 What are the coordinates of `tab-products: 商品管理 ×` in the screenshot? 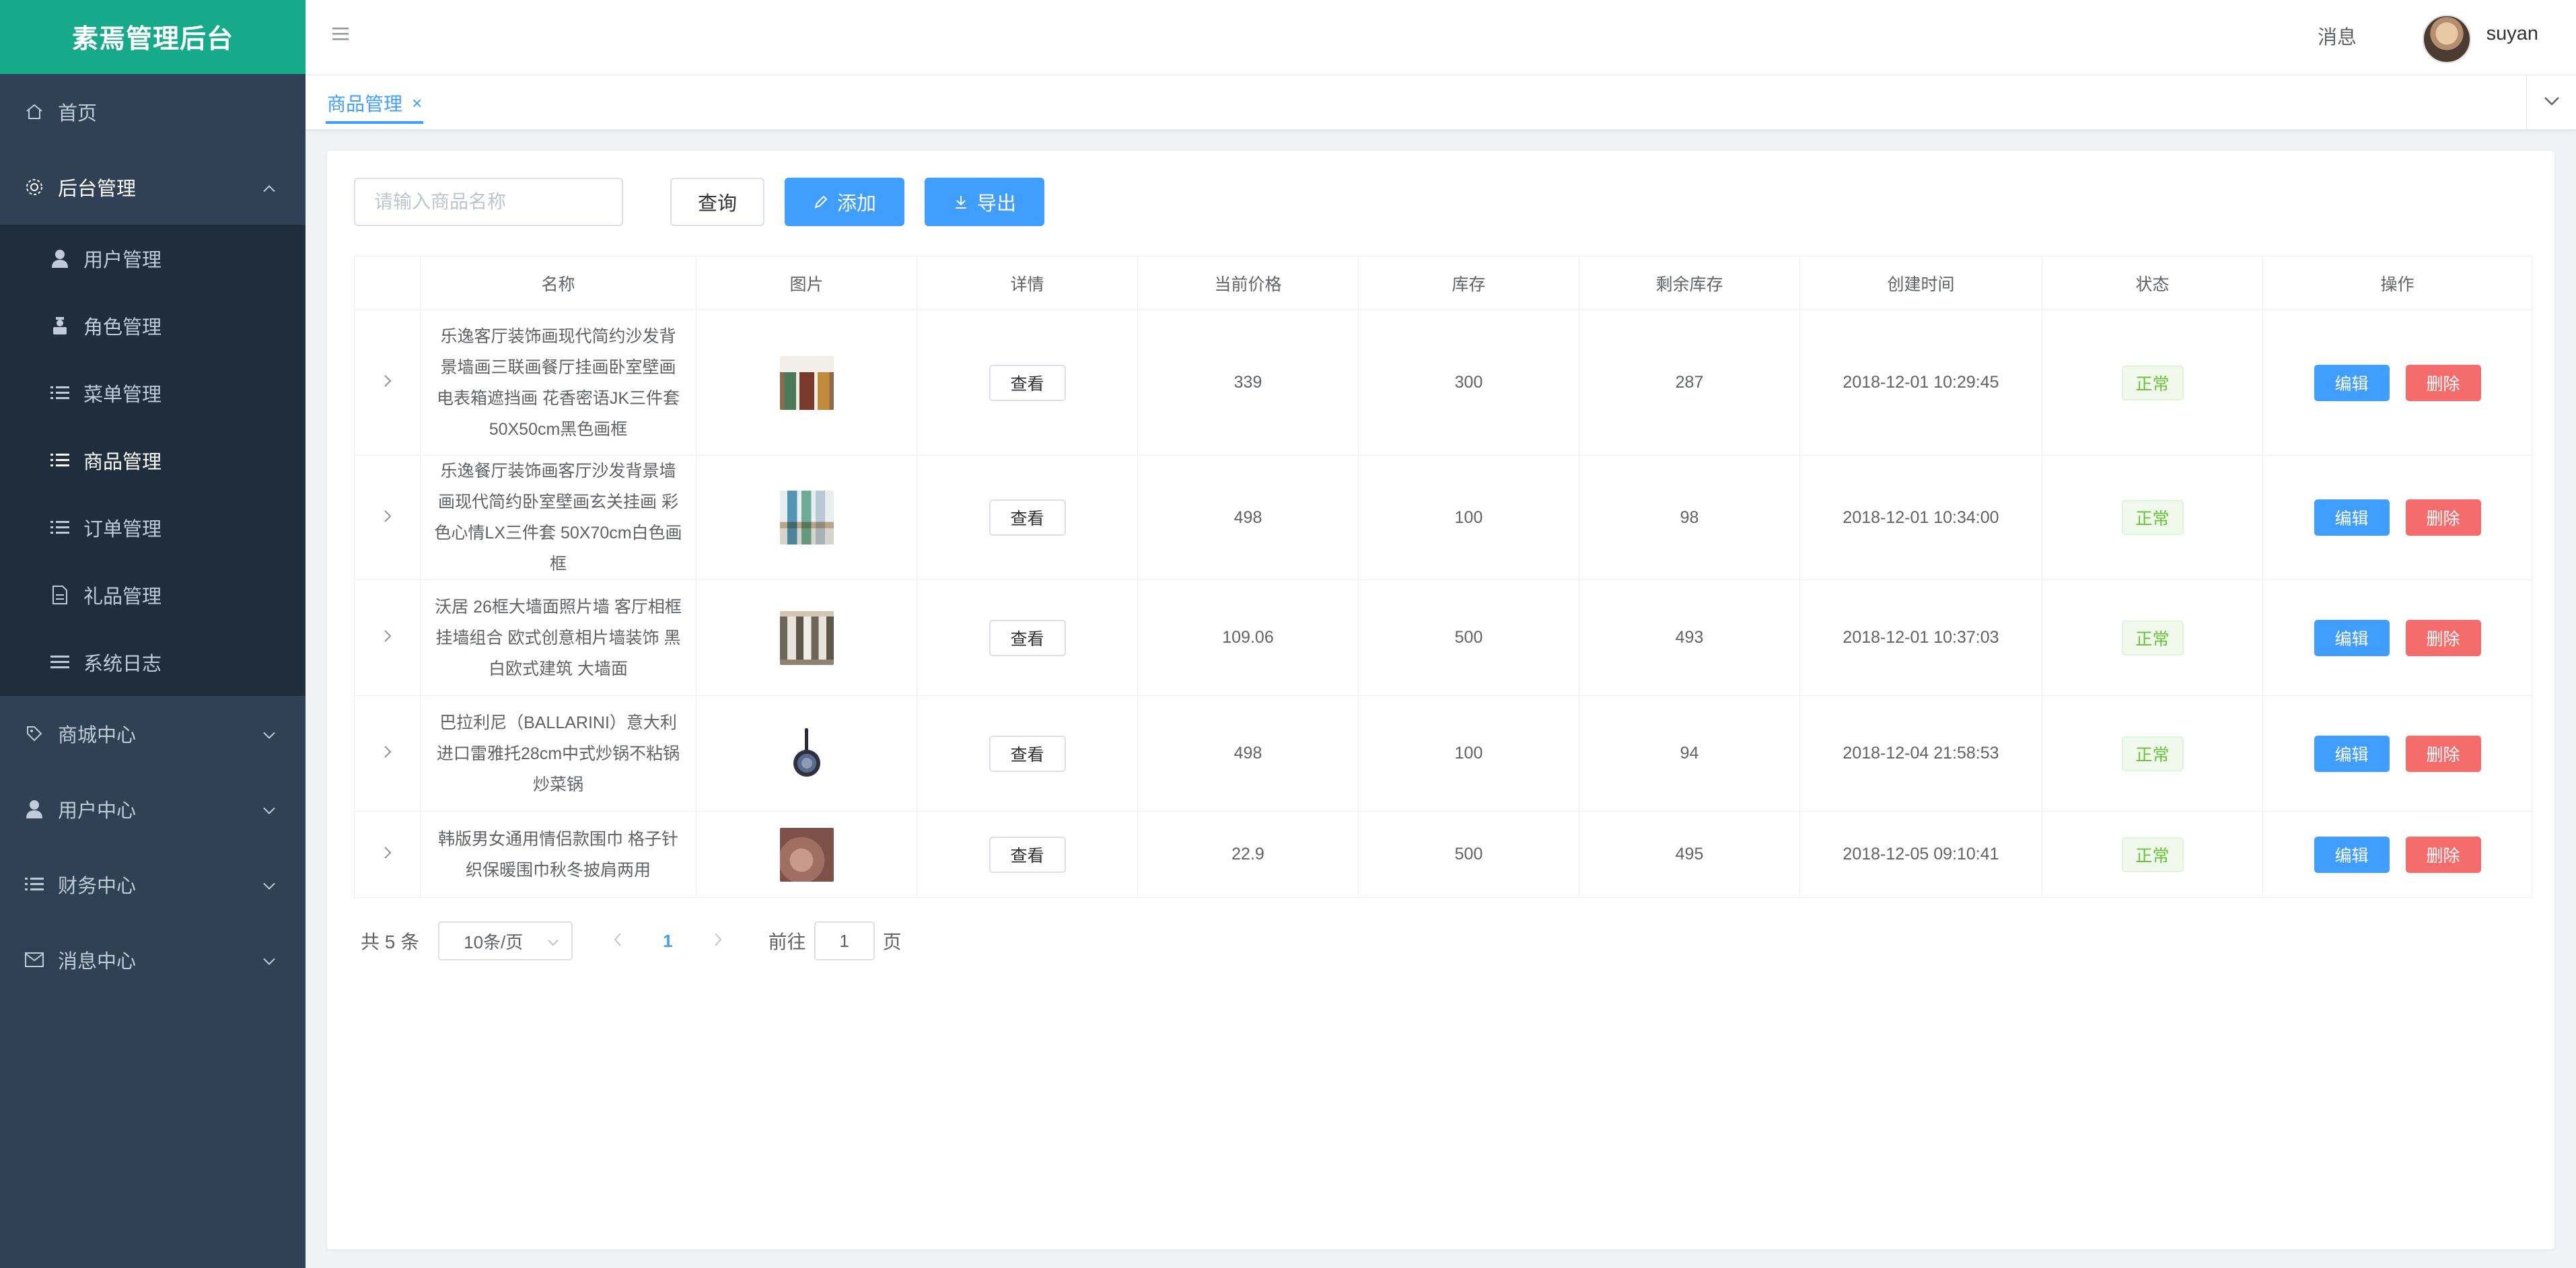 It's located at (375, 107).